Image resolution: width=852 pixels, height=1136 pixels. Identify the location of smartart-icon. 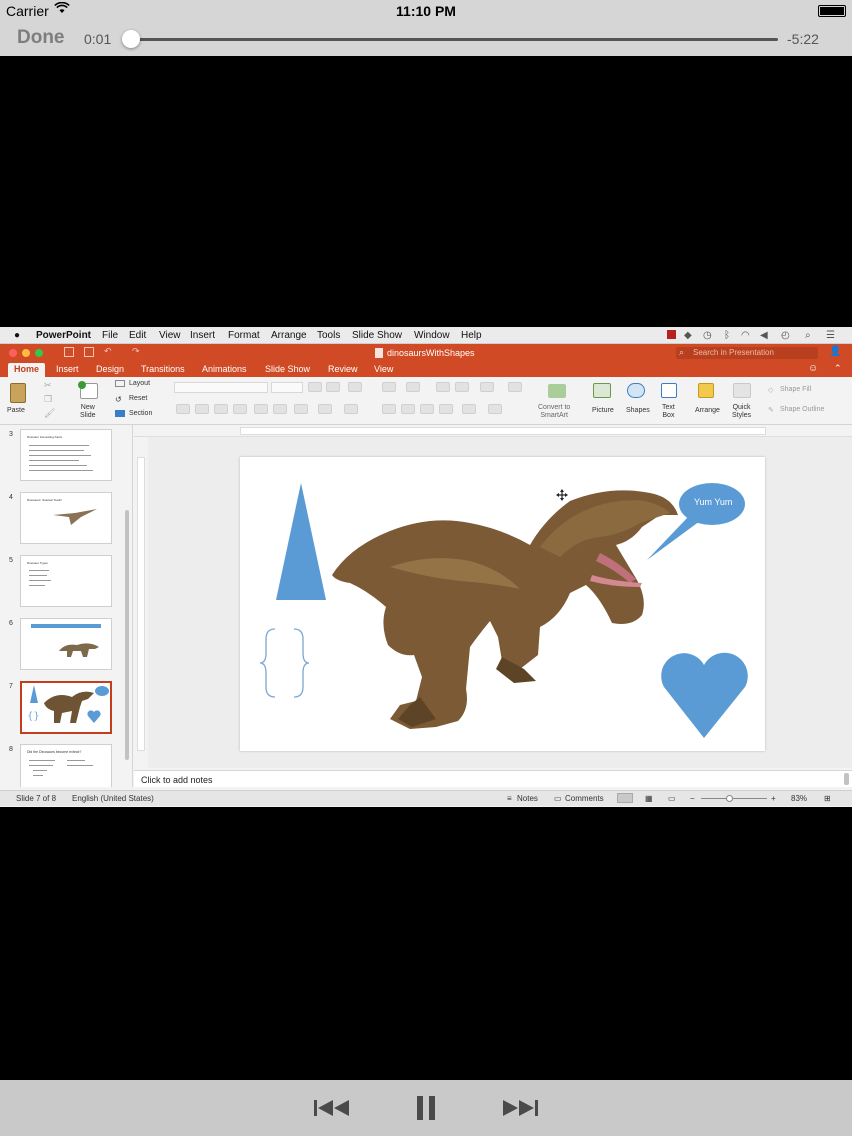
(557, 391).